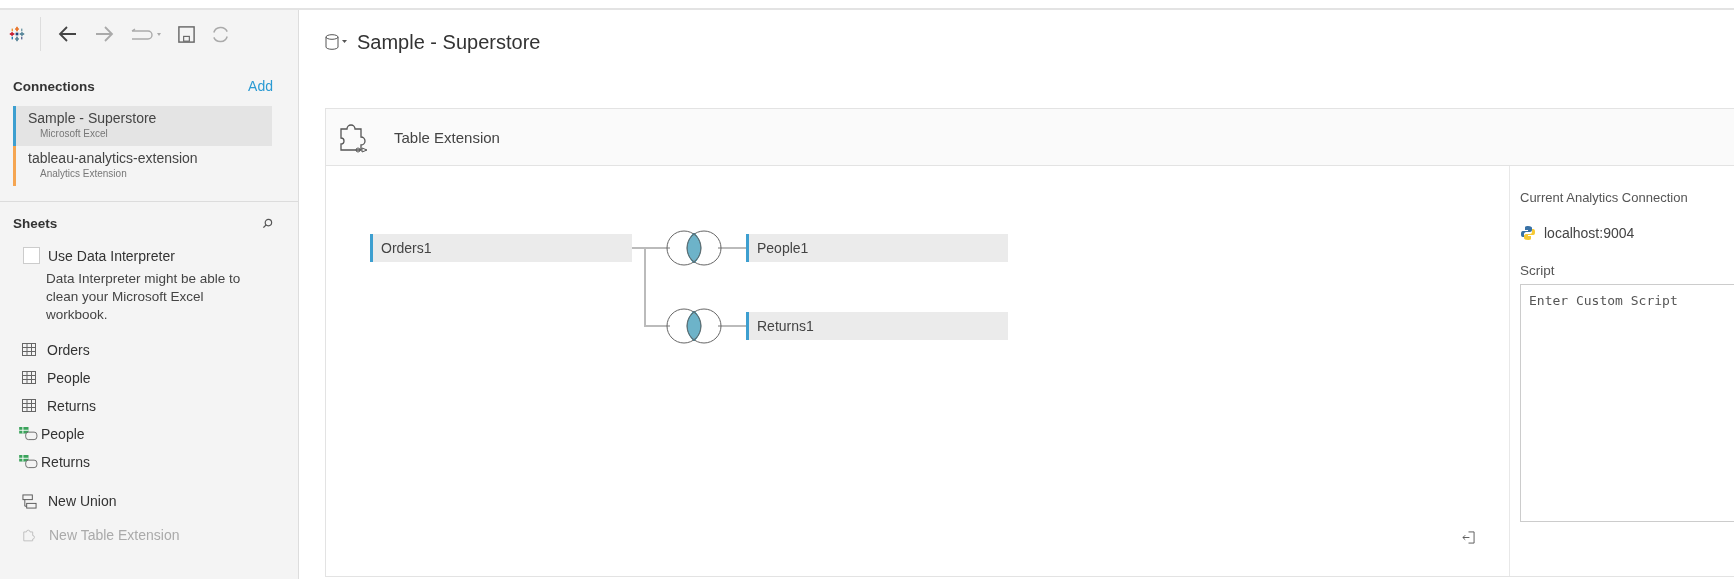 Image resolution: width=1734 pixels, height=581 pixels. Describe the element at coordinates (35, 223) in the screenshot. I see `sheets-heading: Sheets` at that location.